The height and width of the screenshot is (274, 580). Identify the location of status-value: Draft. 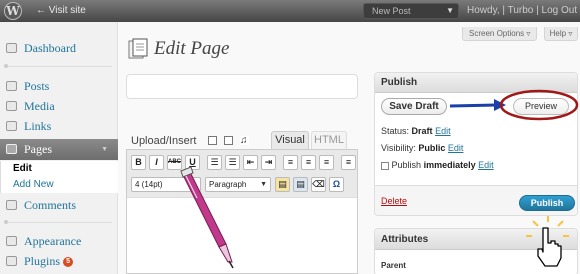
(422, 131).